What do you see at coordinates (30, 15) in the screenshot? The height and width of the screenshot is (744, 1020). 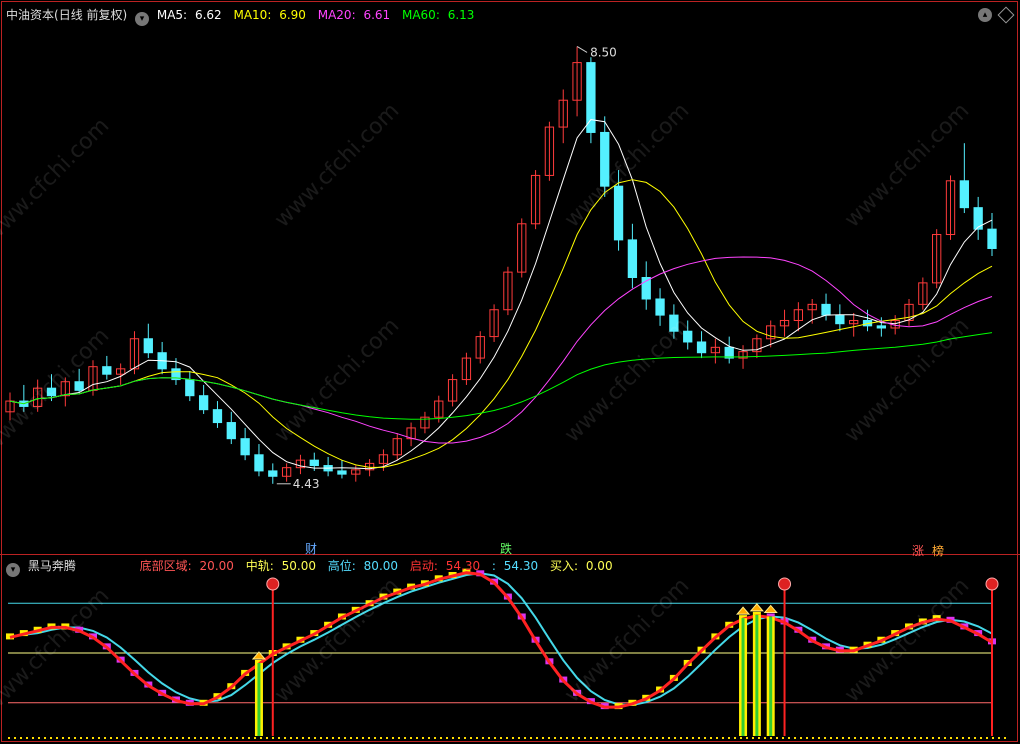 I see `stock-name: 中油资本` at bounding box center [30, 15].